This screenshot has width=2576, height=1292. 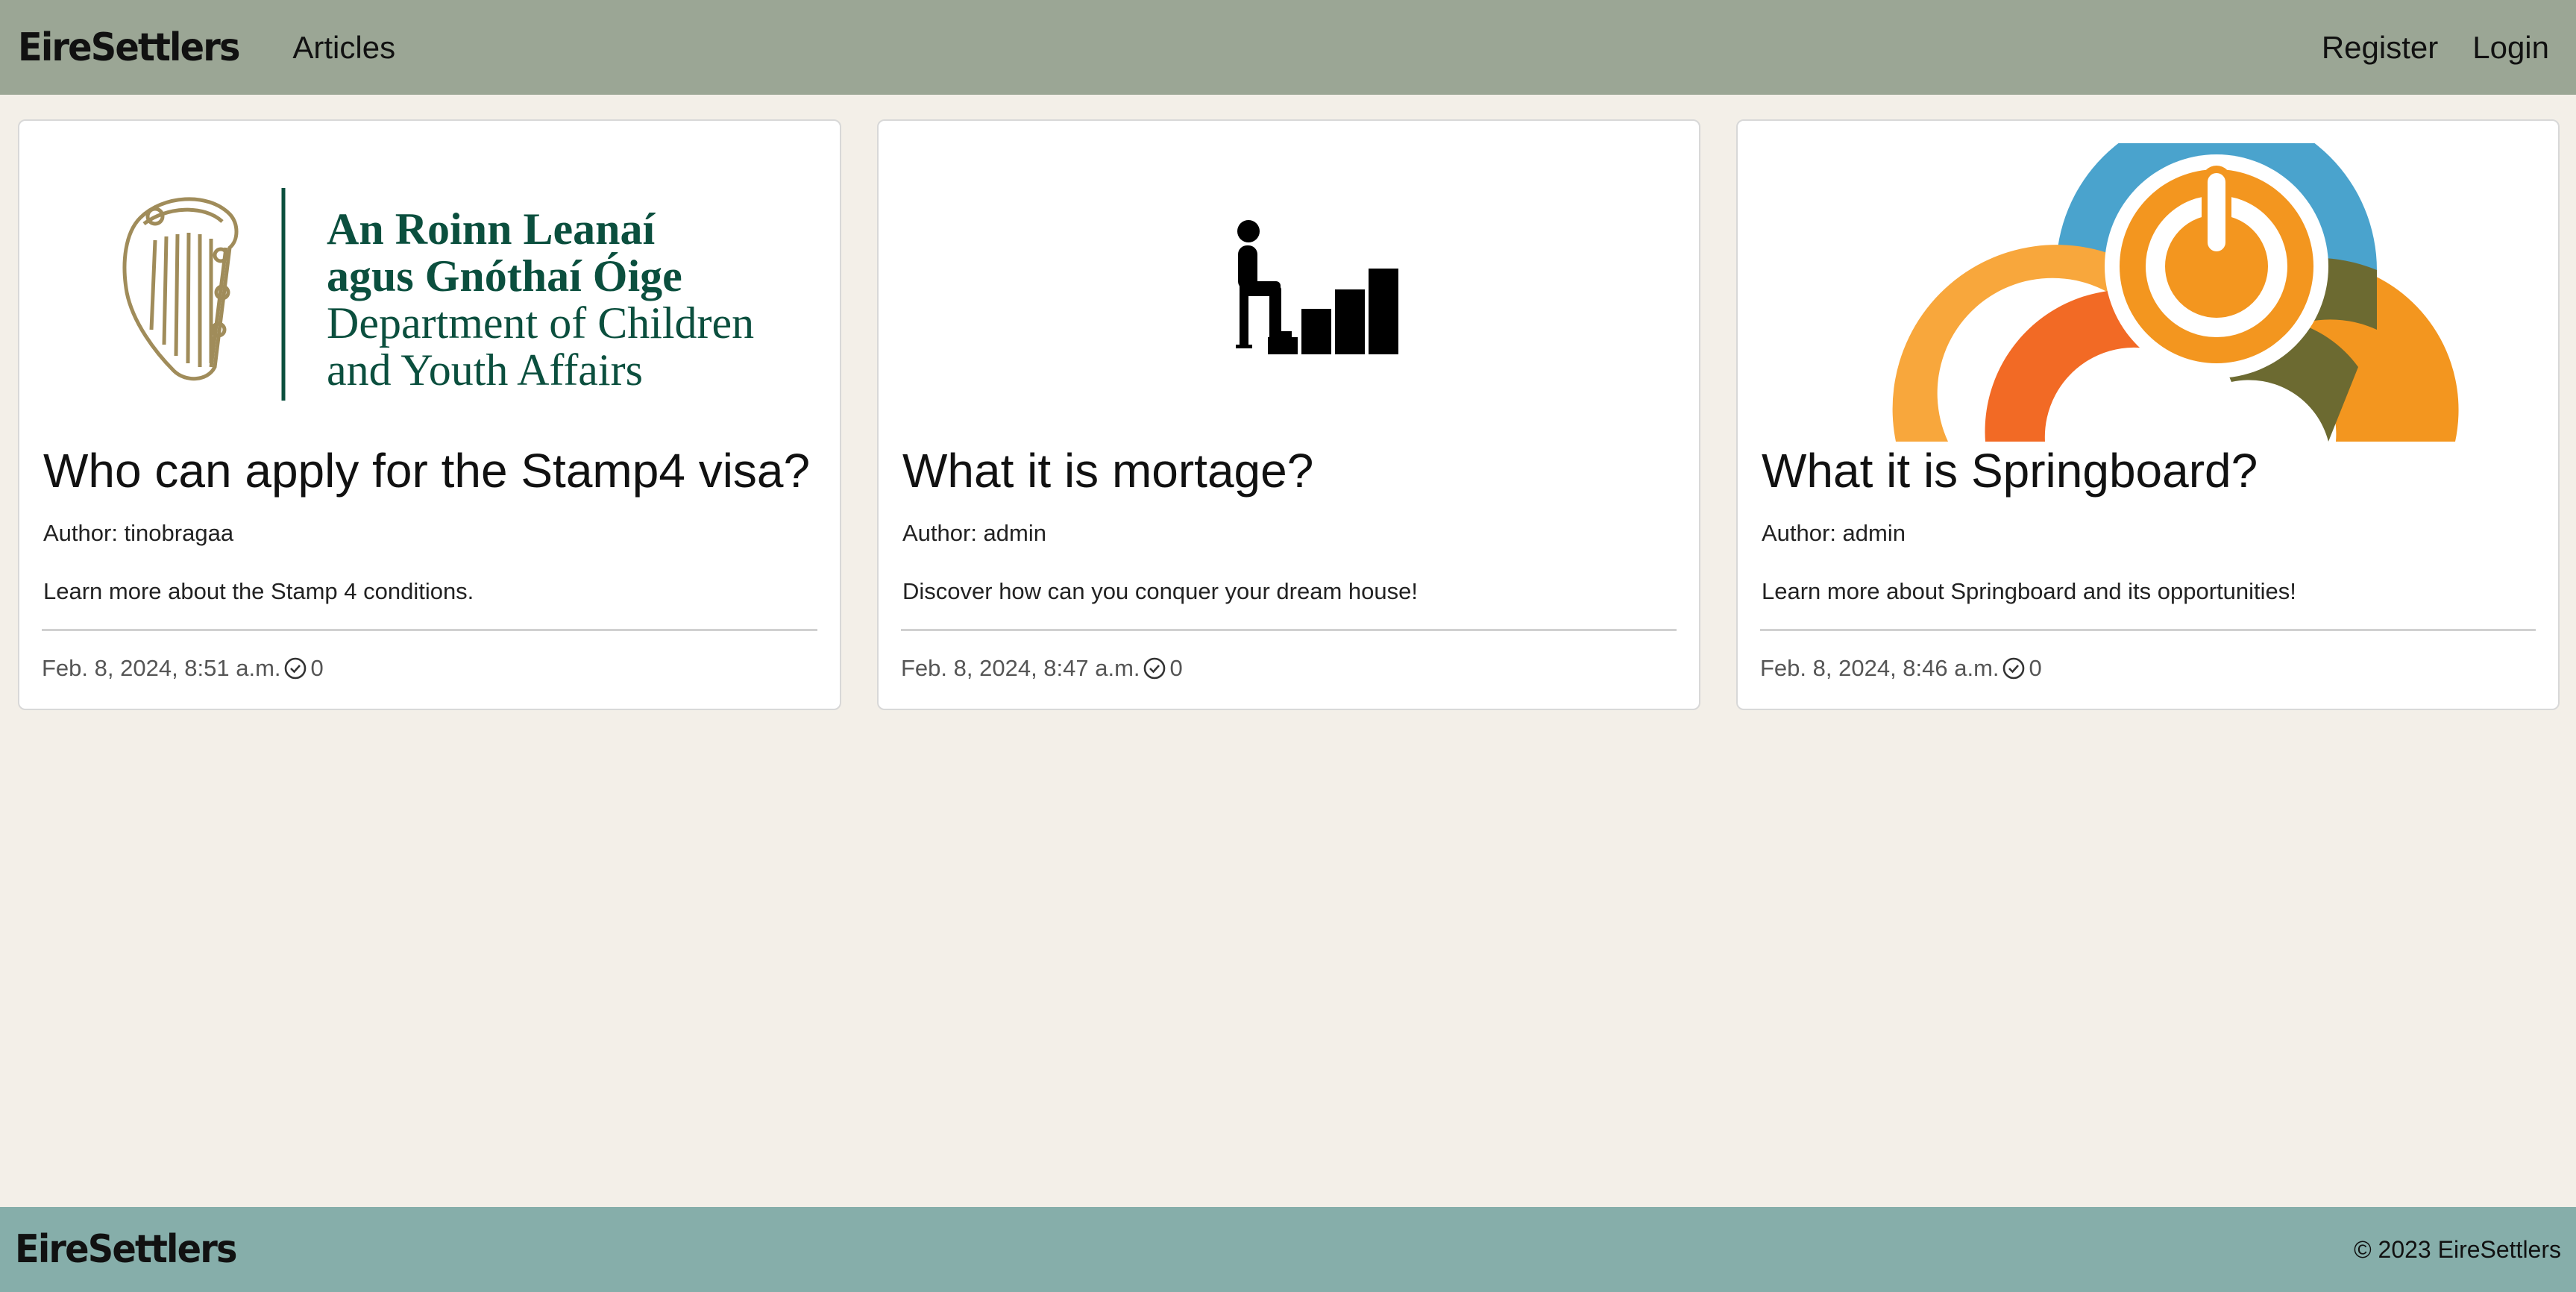 What do you see at coordinates (1288, 1249) in the screenshot?
I see `site-footer: EireSettlers © 2023 EireSettlers` at bounding box center [1288, 1249].